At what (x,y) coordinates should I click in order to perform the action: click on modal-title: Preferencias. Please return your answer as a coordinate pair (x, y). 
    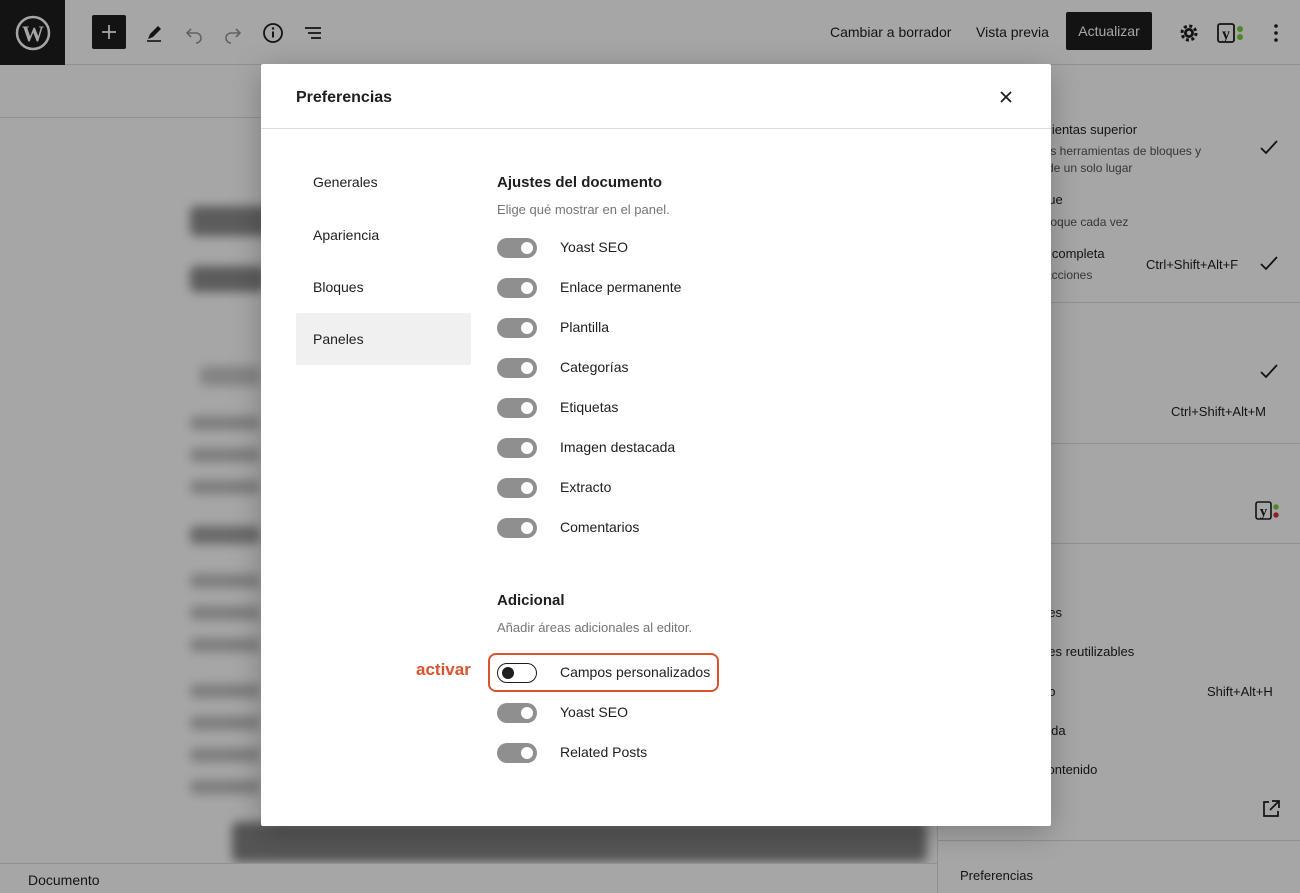
    Looking at the image, I should click on (344, 97).